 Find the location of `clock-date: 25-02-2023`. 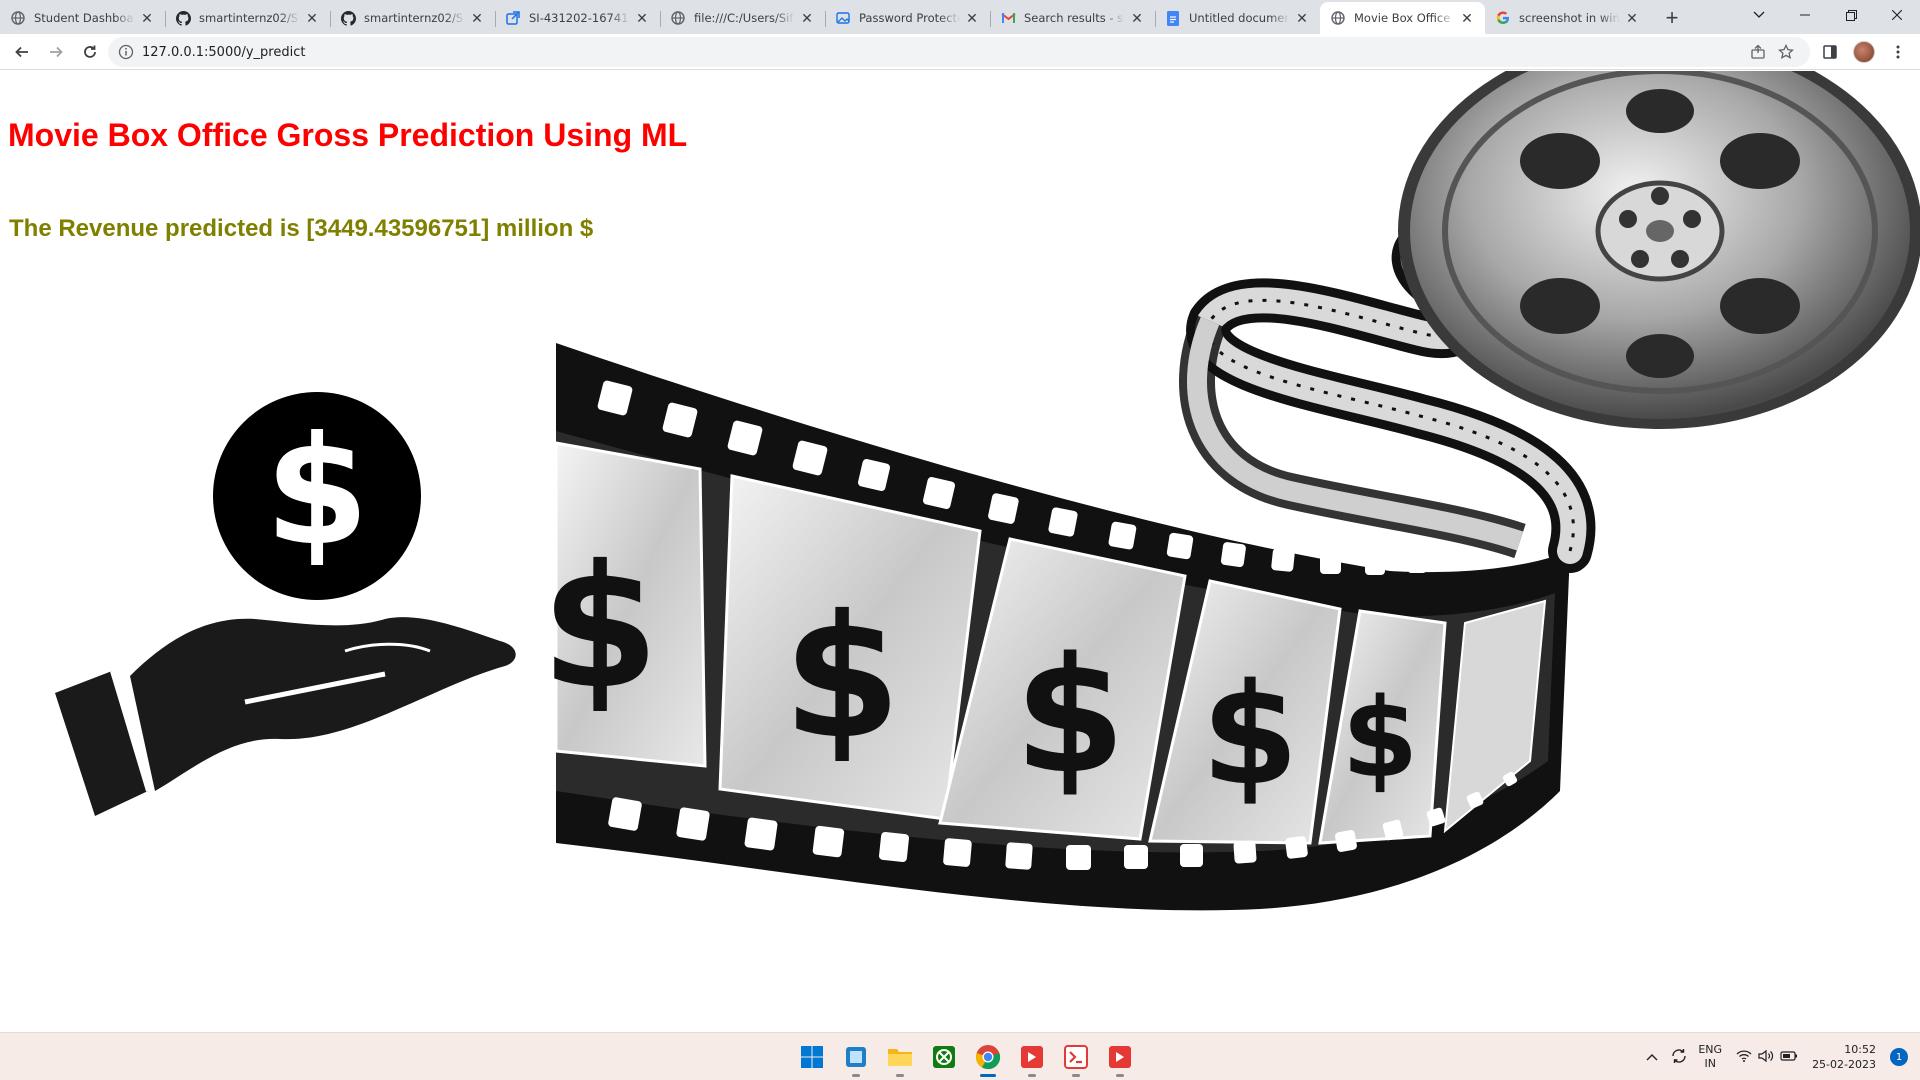

clock-date: 25-02-2023 is located at coordinates (1844, 1064).